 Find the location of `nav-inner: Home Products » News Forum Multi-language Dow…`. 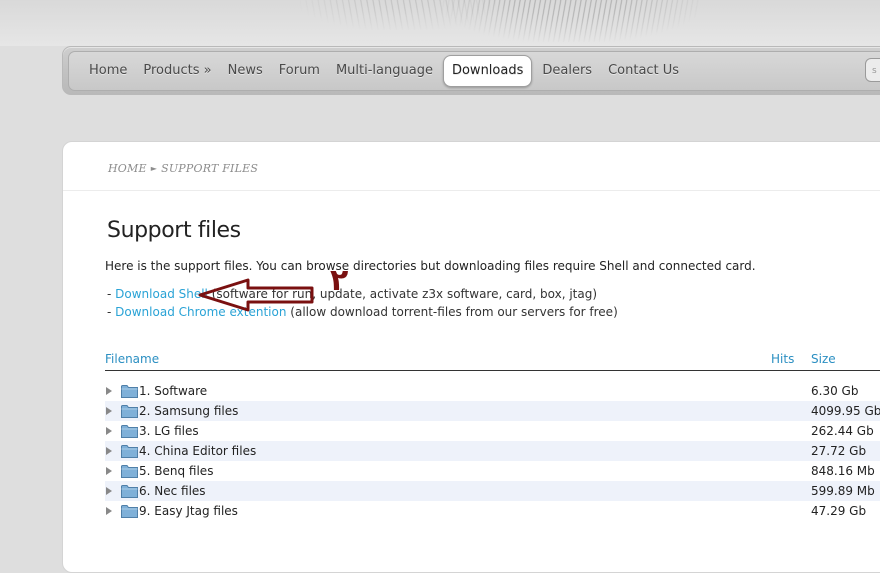

nav-inner: Home Products » News Forum Multi-language Dow… is located at coordinates (474, 71).